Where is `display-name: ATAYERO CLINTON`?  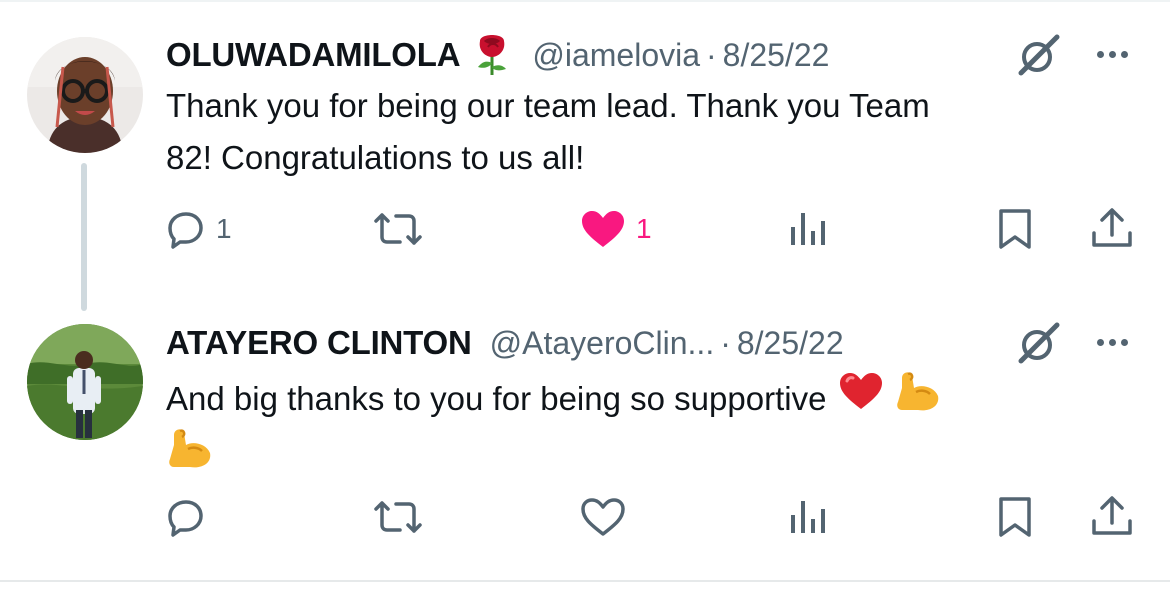
display-name: ATAYERO CLINTON is located at coordinates (319, 343).